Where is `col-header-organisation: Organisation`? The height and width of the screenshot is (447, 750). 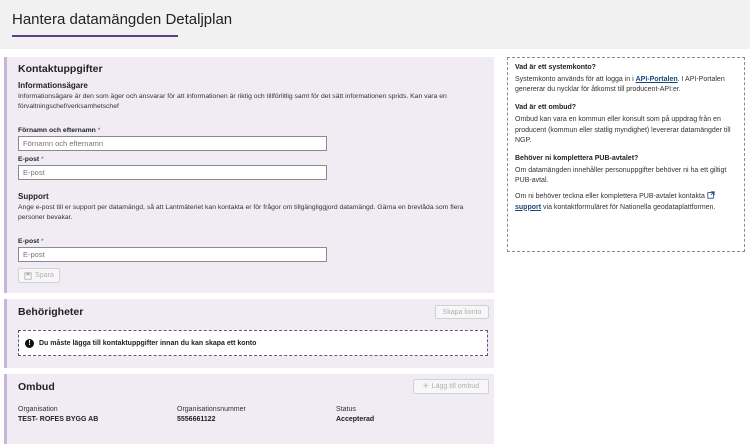 col-header-organisation: Organisation is located at coordinates (38, 409).